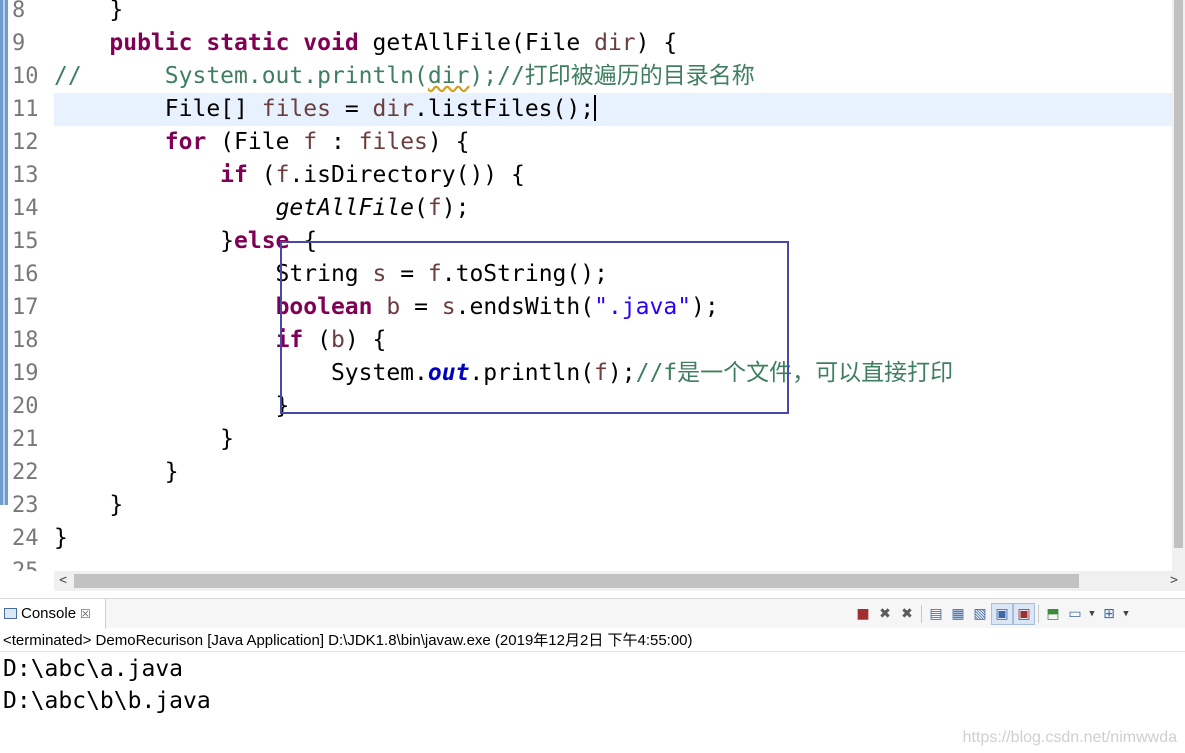 This screenshot has height=753, width=1185. I want to click on editor-vertical-scrollbar, so click(1178, 285).